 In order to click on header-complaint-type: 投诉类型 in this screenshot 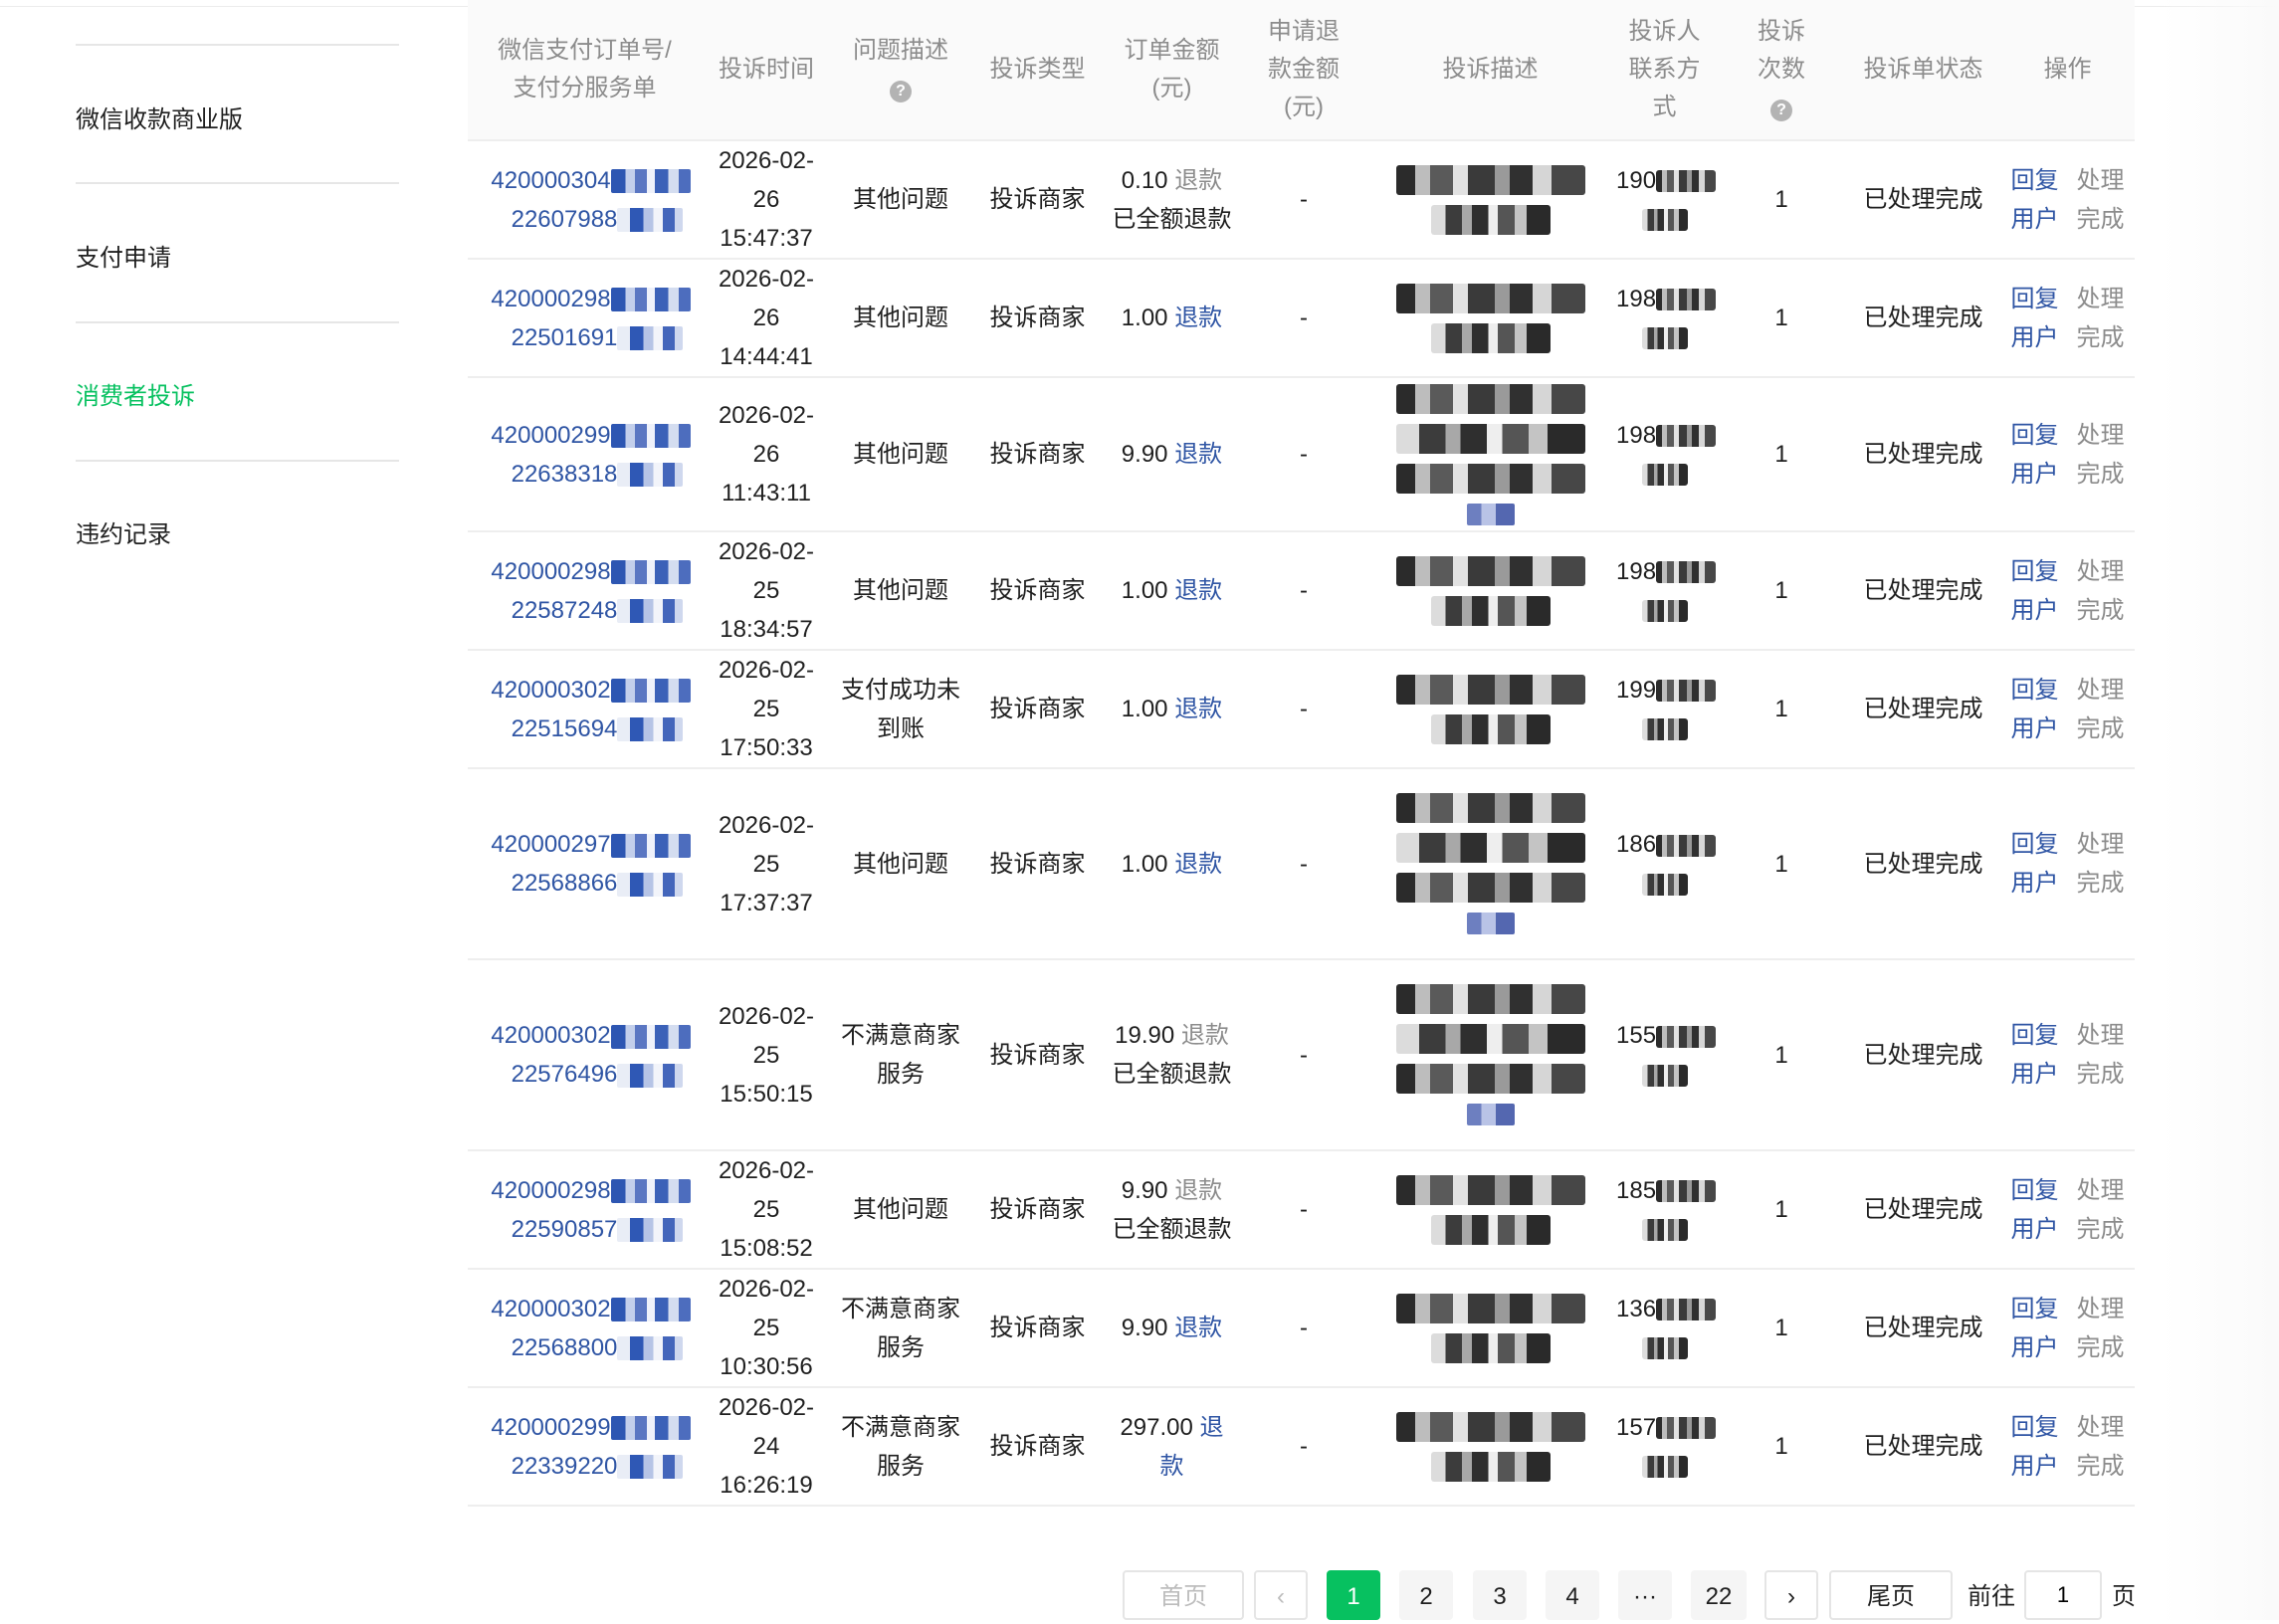, I will do `click(1037, 70)`.